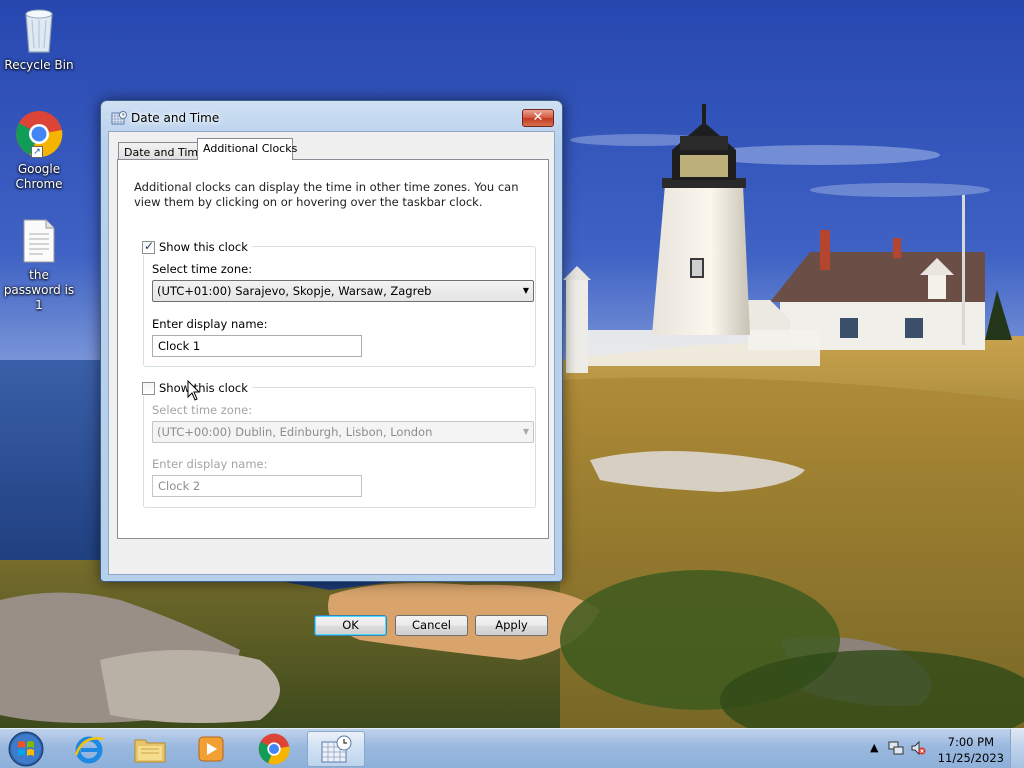  I want to click on taskbar-media-player, so click(211, 749).